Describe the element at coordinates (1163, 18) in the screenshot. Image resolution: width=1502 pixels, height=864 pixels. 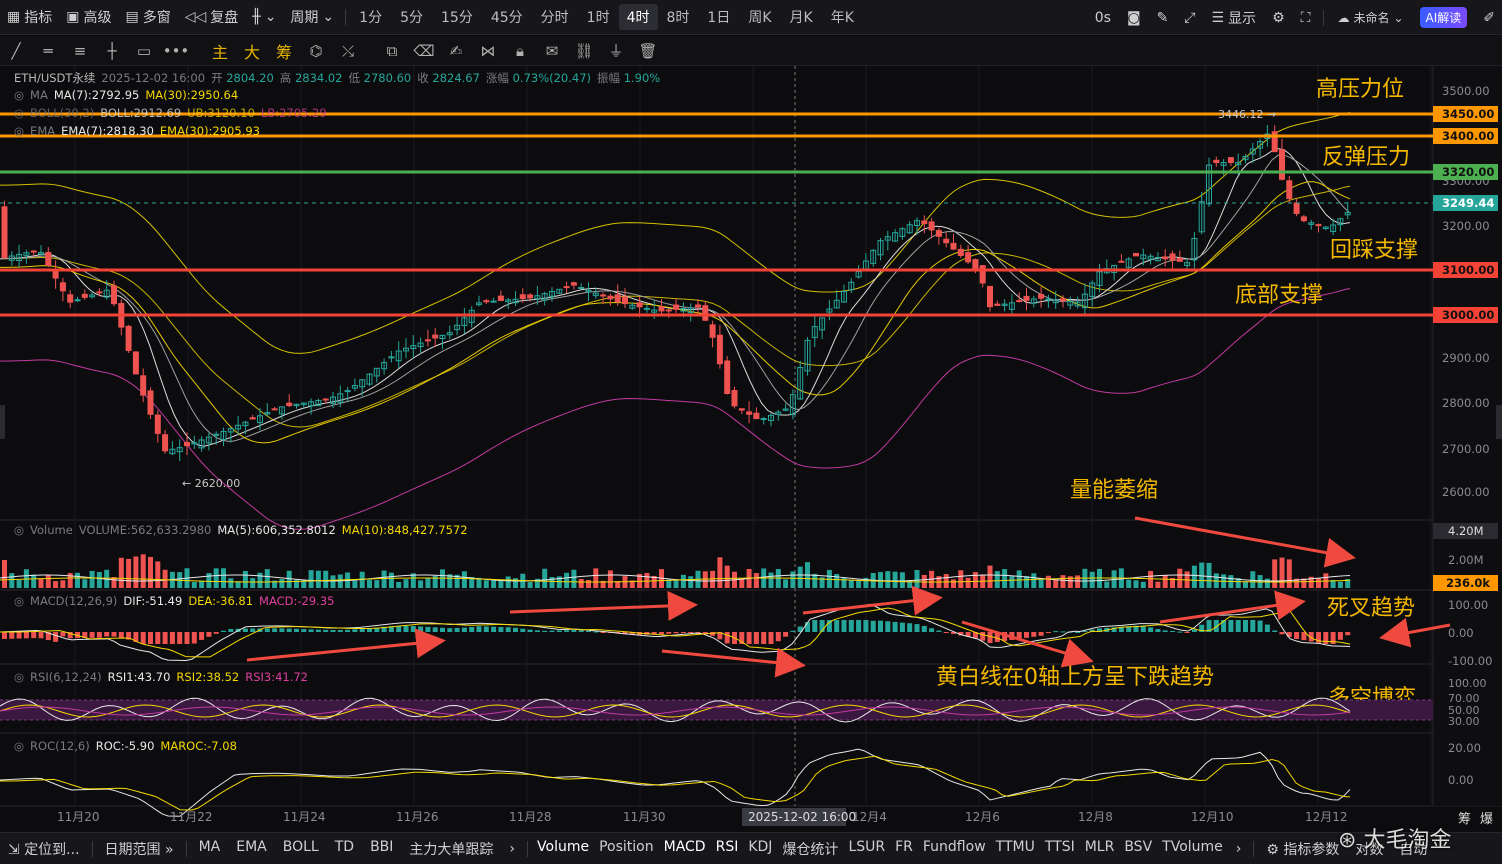
I see `pen-icon: ✎` at that location.